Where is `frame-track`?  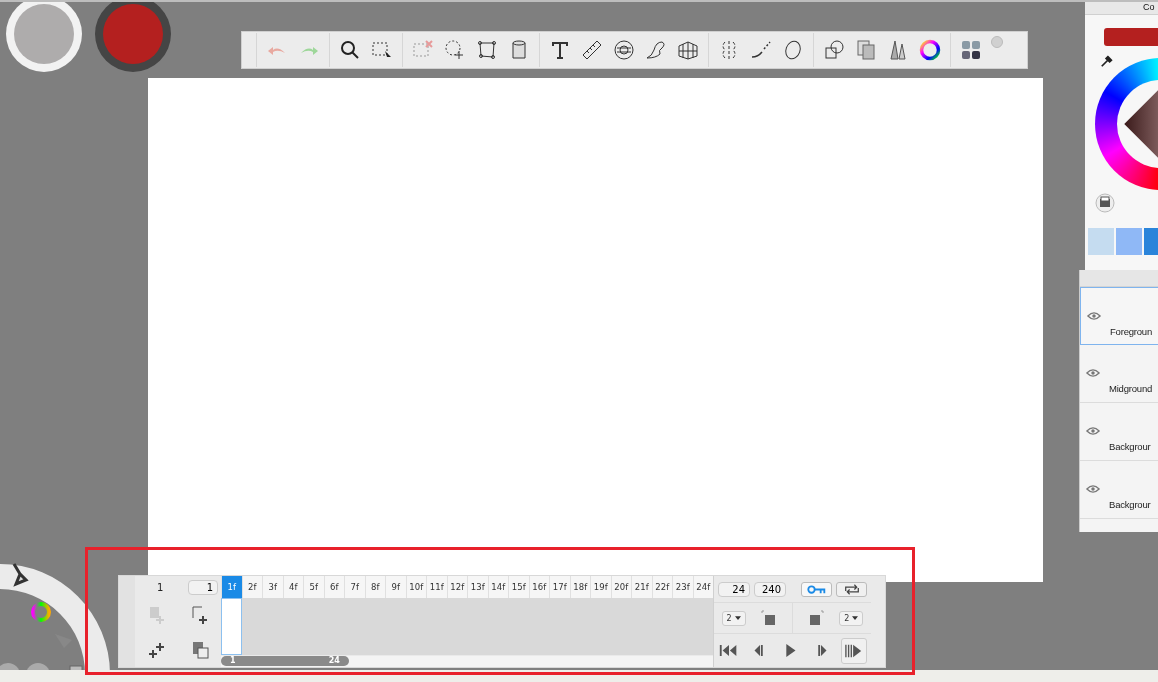
frame-track is located at coordinates (467, 626).